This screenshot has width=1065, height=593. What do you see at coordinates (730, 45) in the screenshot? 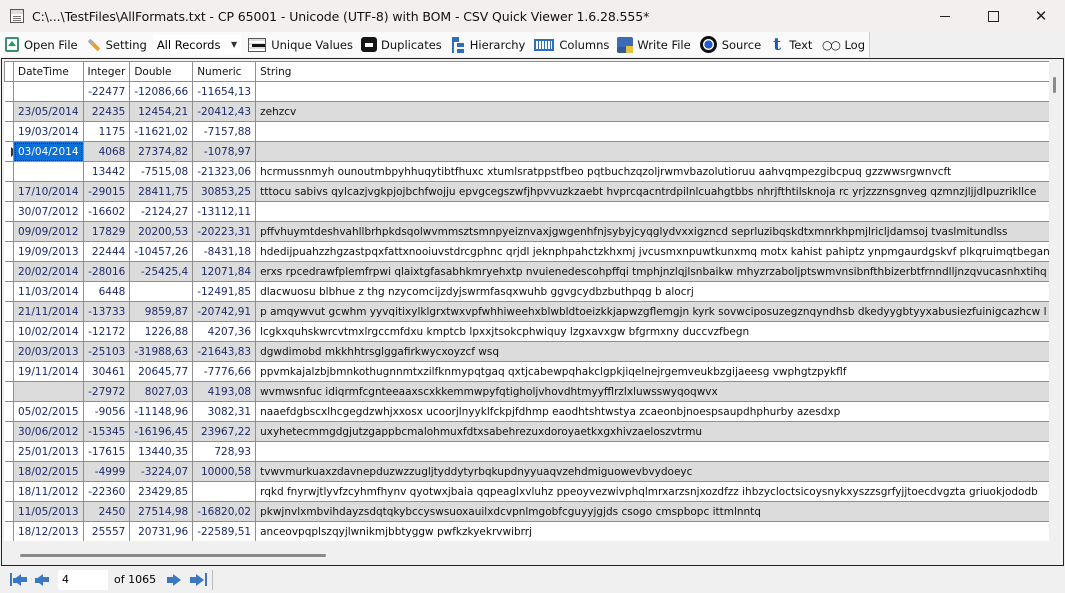
I see `source-button: Source` at bounding box center [730, 45].